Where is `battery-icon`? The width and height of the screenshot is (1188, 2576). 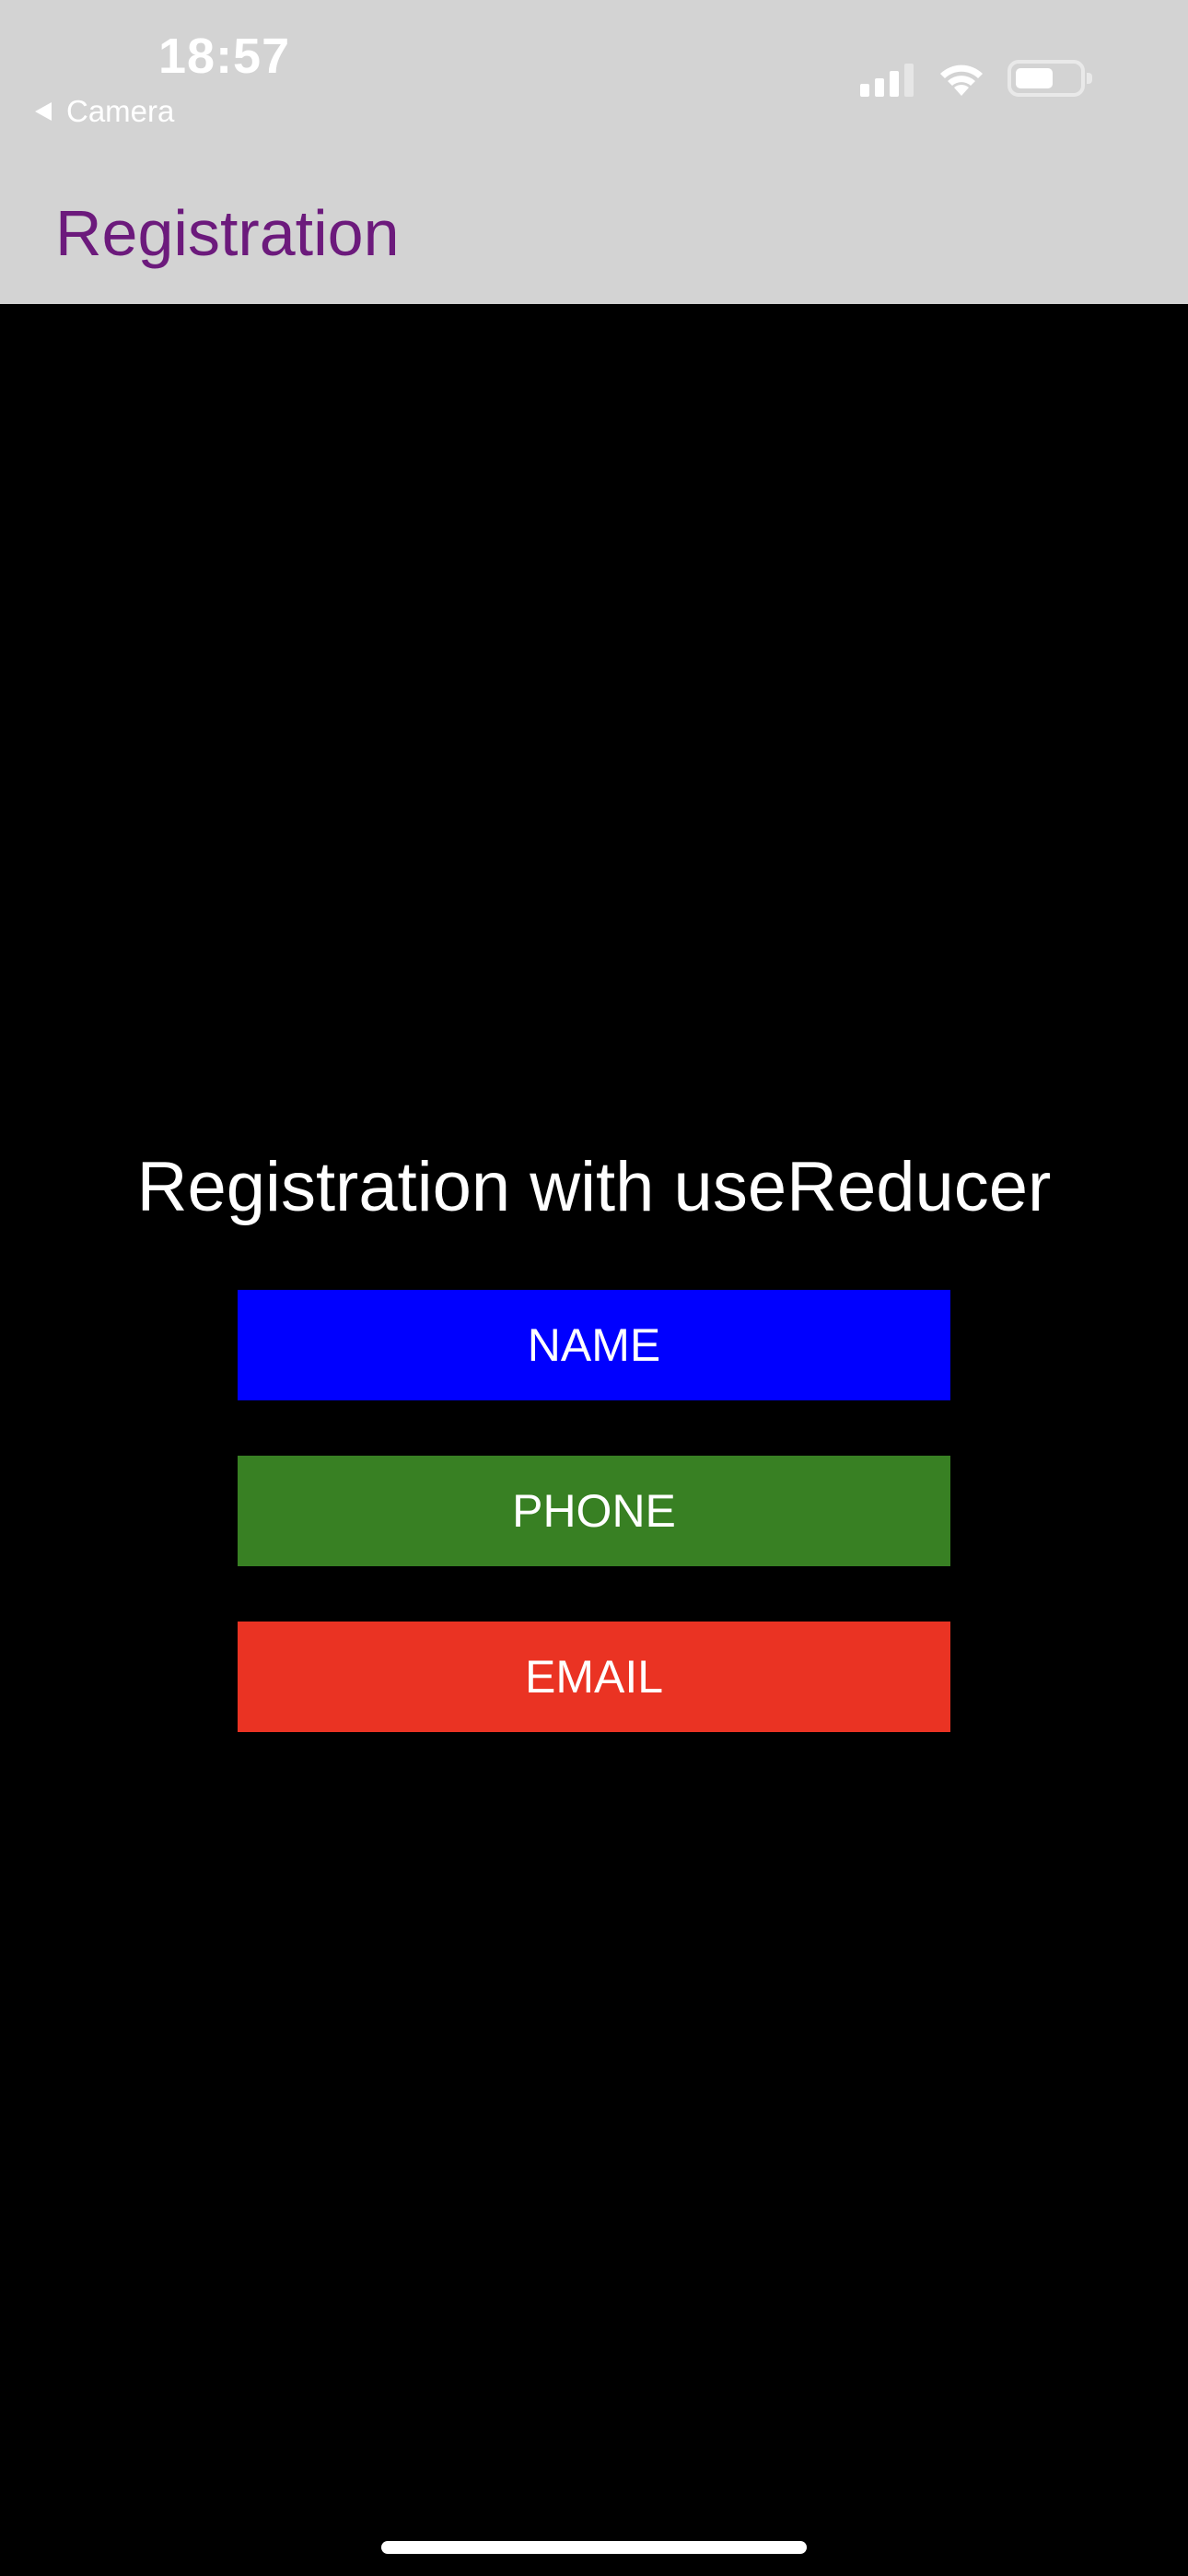
battery-icon is located at coordinates (1049, 78).